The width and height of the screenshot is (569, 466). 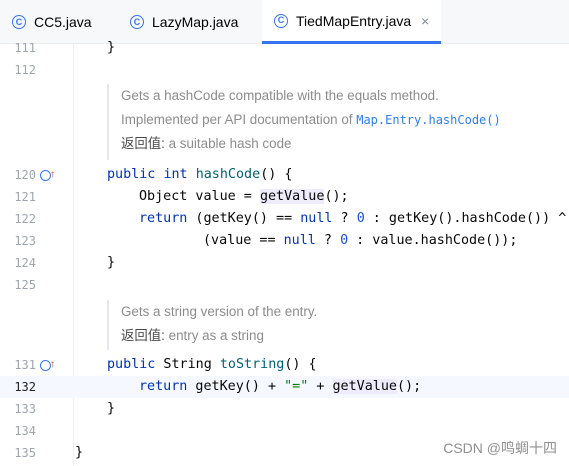 What do you see at coordinates (280, 386) in the screenshot?
I see `code-text: return getKey() + "=" + getValue();` at bounding box center [280, 386].